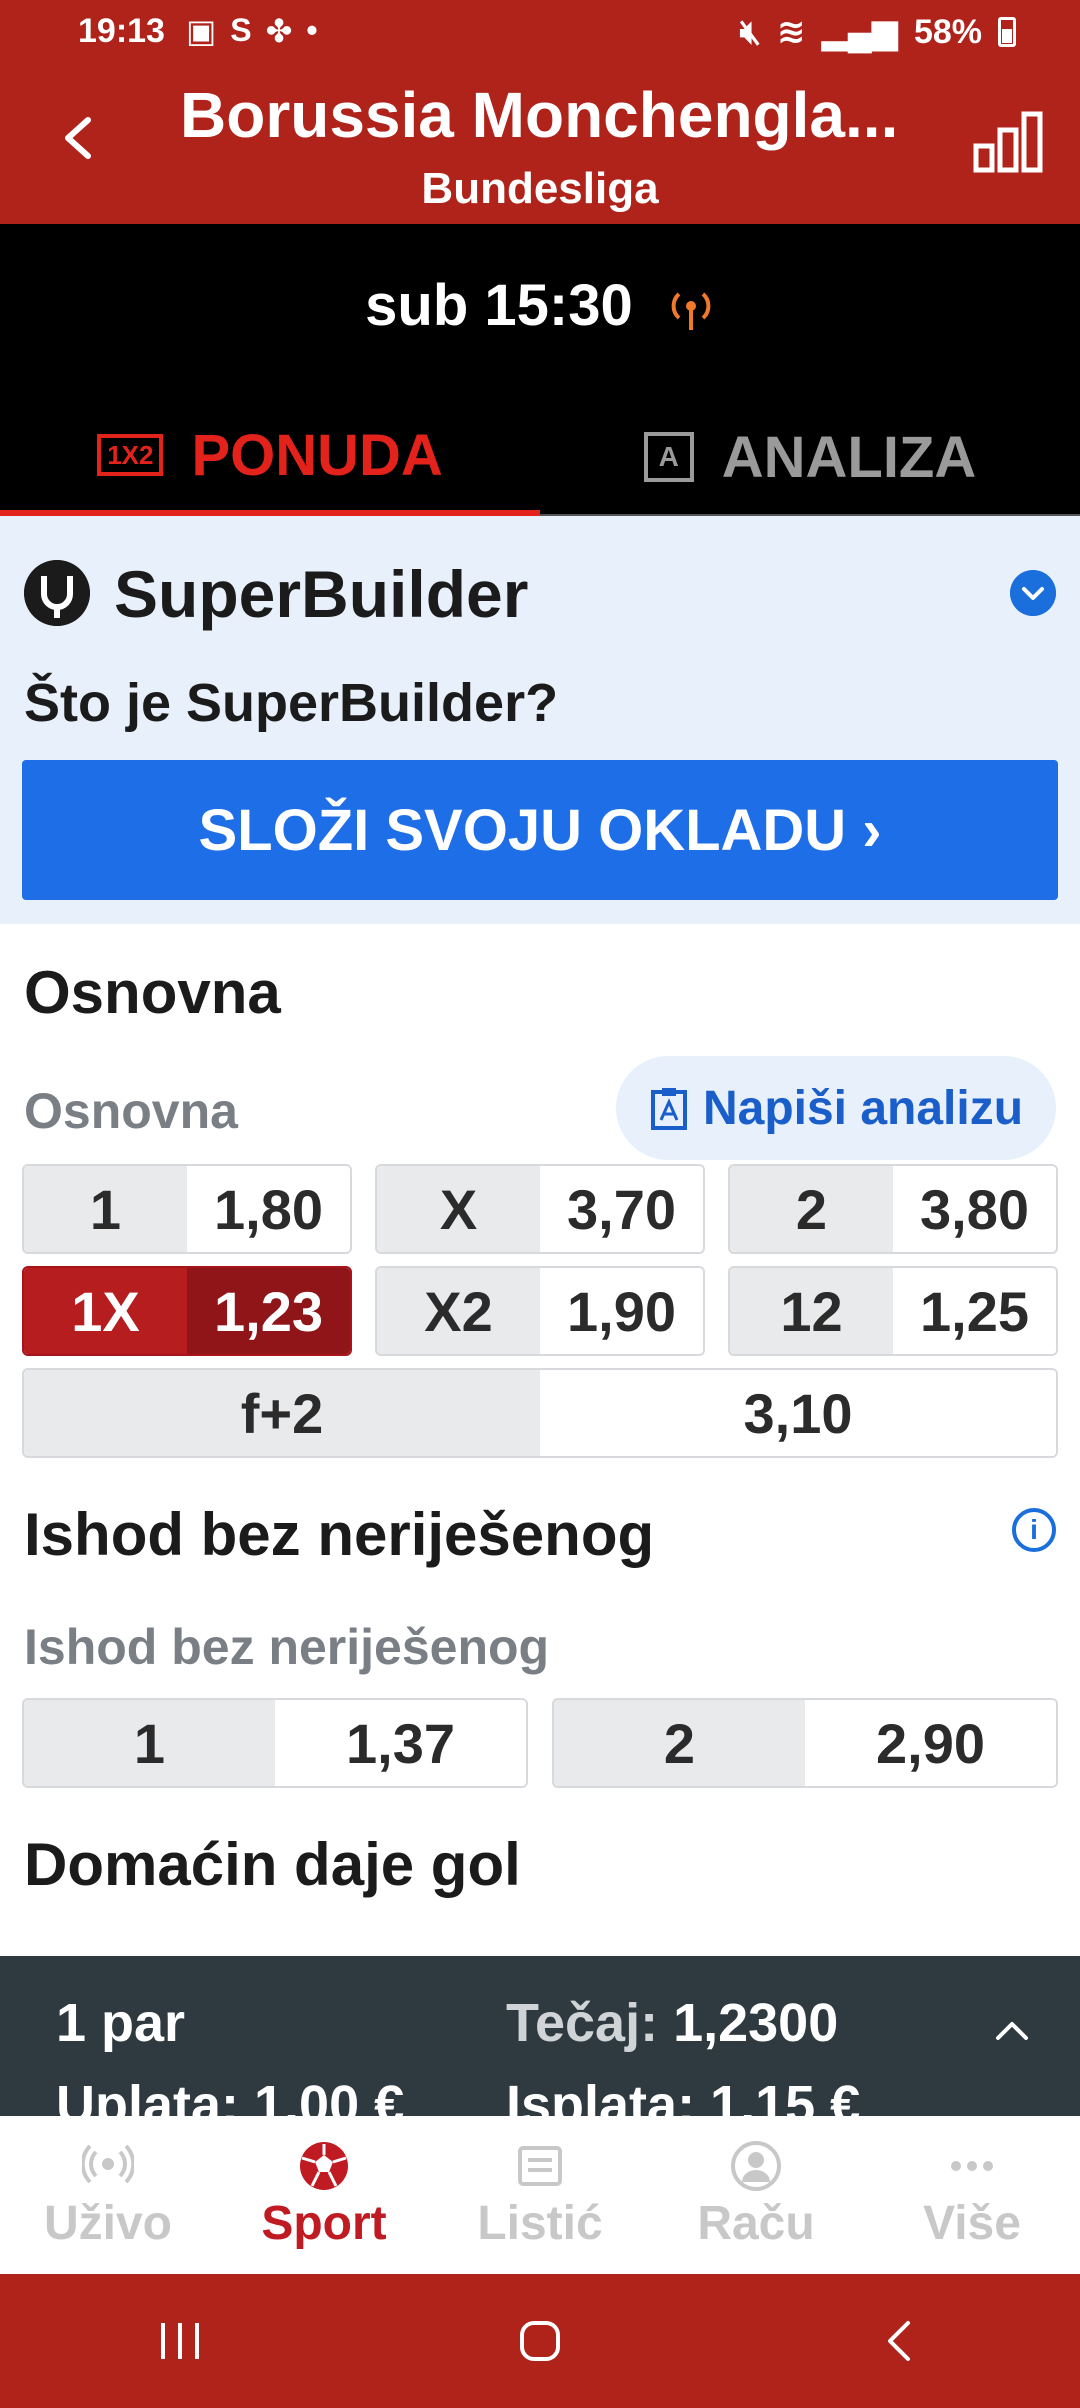 The image size is (1080, 2408). I want to click on home-icon, so click(540, 2341).